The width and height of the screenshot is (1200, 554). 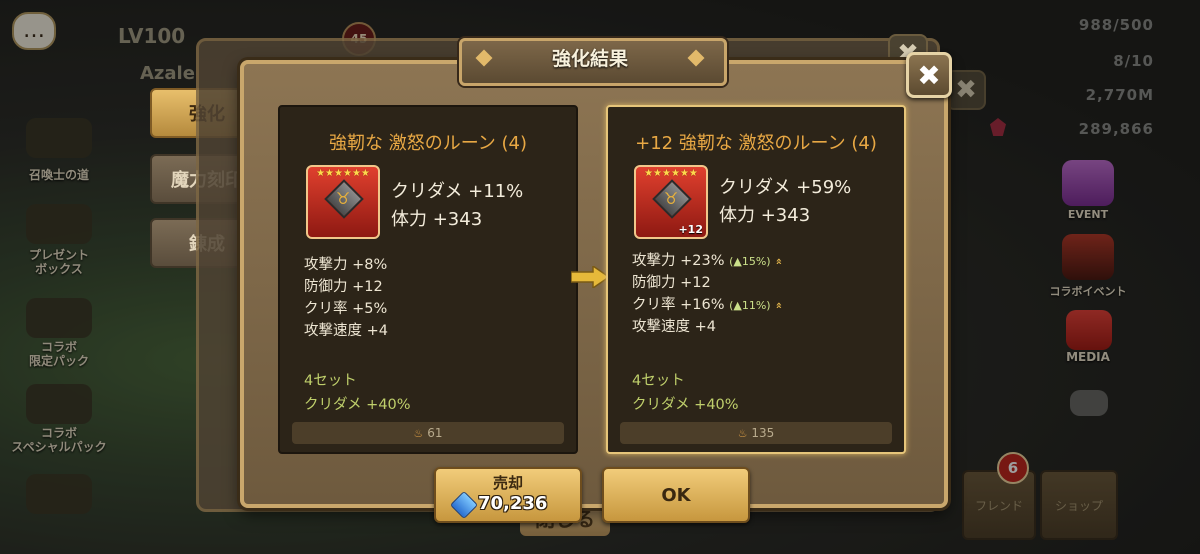 What do you see at coordinates (966, 90) in the screenshot?
I see `rune-menu-close-icon: ✖` at bounding box center [966, 90].